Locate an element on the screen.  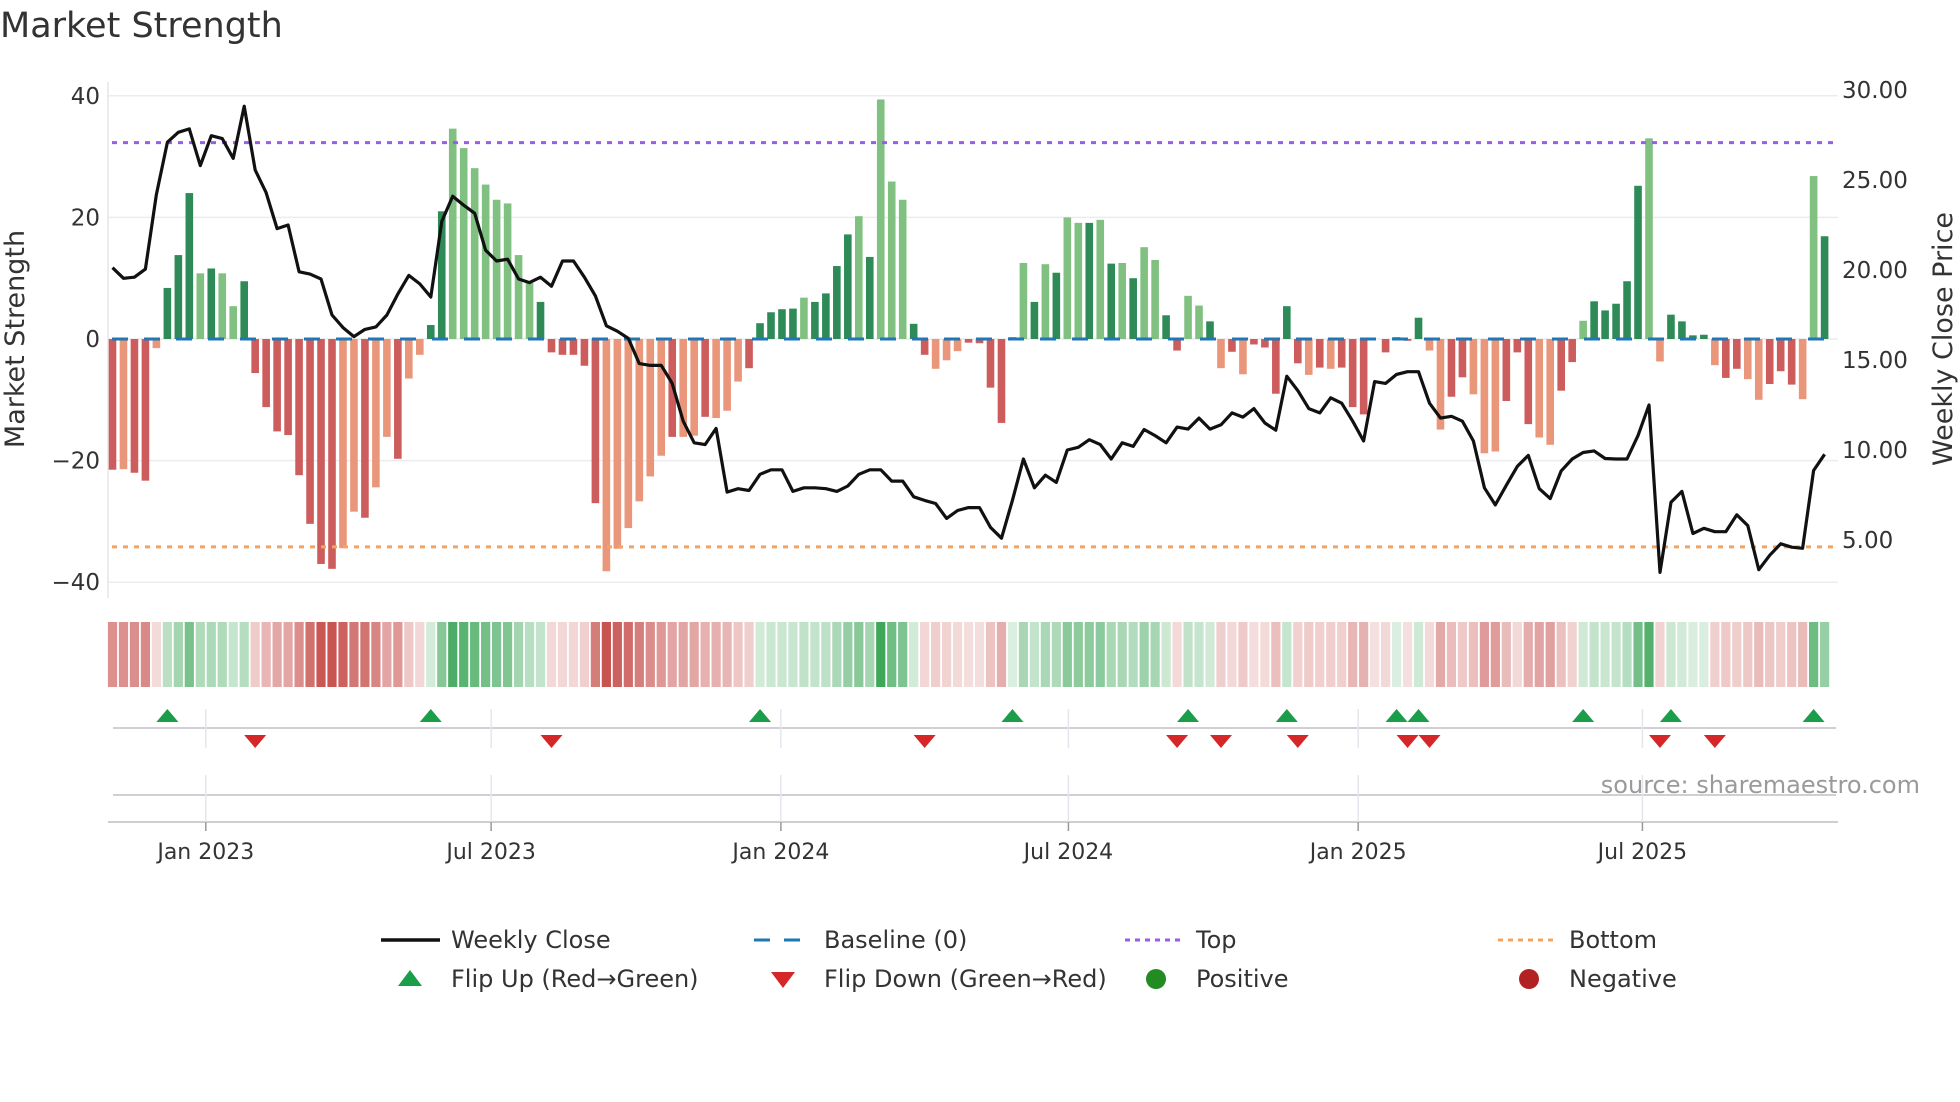
legend-label: Bottom is located at coordinates (1613, 940).